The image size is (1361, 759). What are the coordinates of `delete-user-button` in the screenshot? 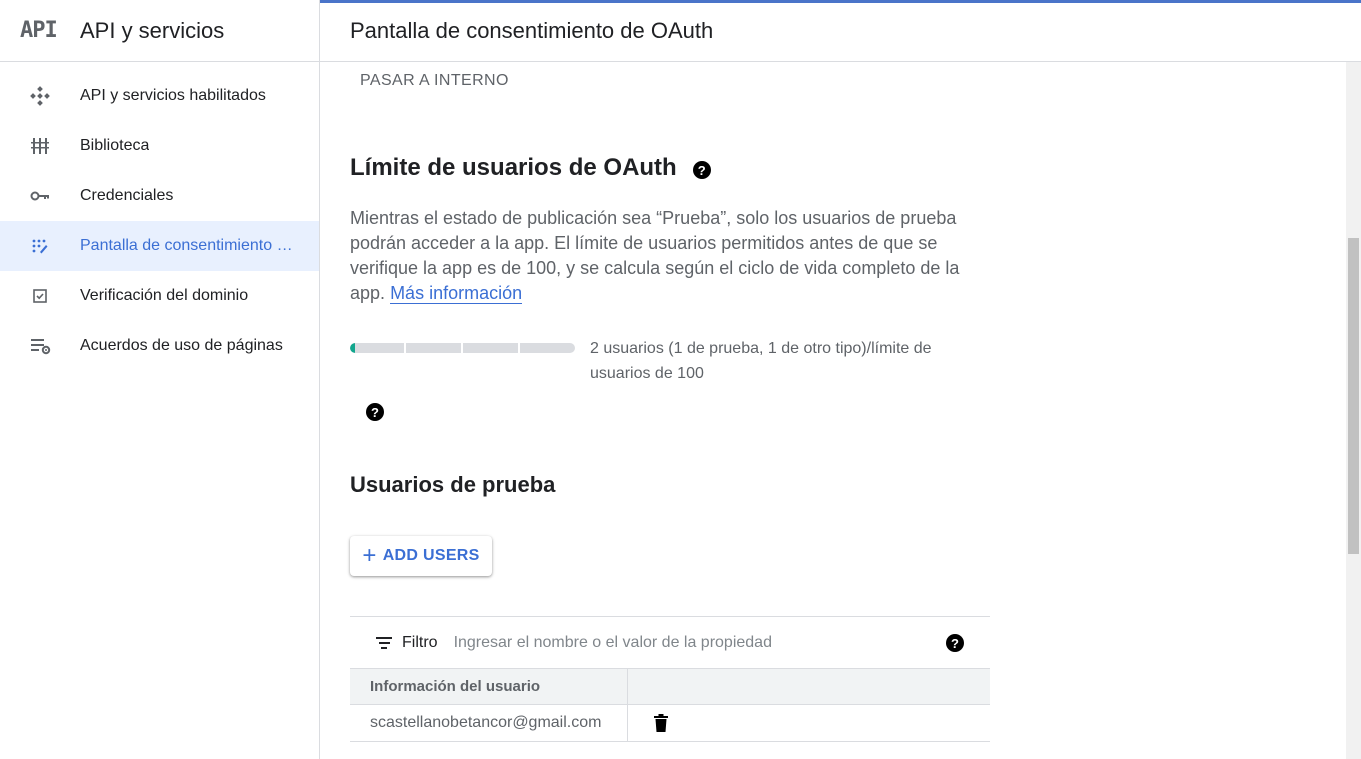 It's located at (648, 723).